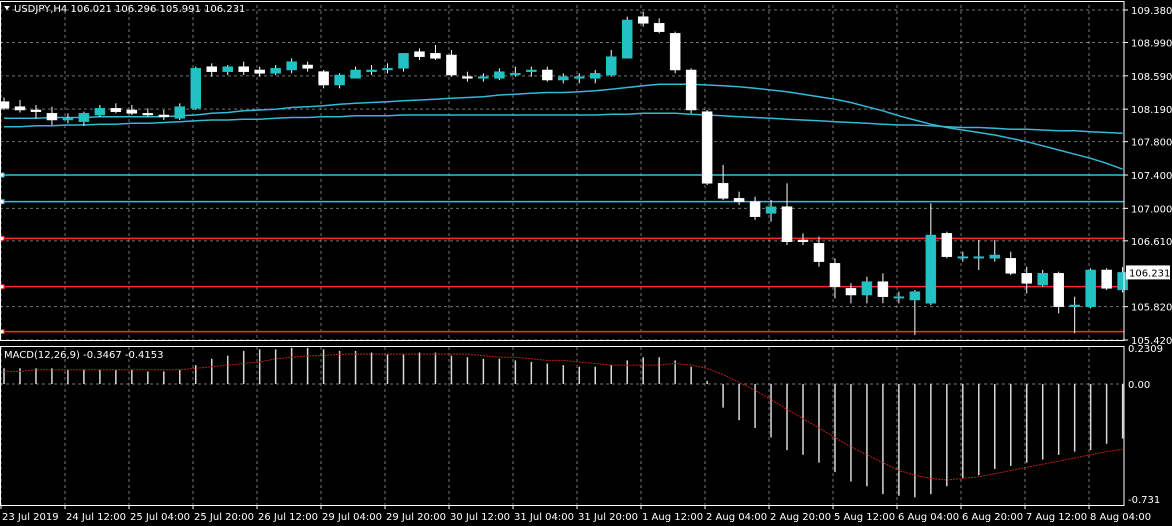  What do you see at coordinates (992, 517) in the screenshot?
I see `time-tick-label: 6 Aug 20:00` at bounding box center [992, 517].